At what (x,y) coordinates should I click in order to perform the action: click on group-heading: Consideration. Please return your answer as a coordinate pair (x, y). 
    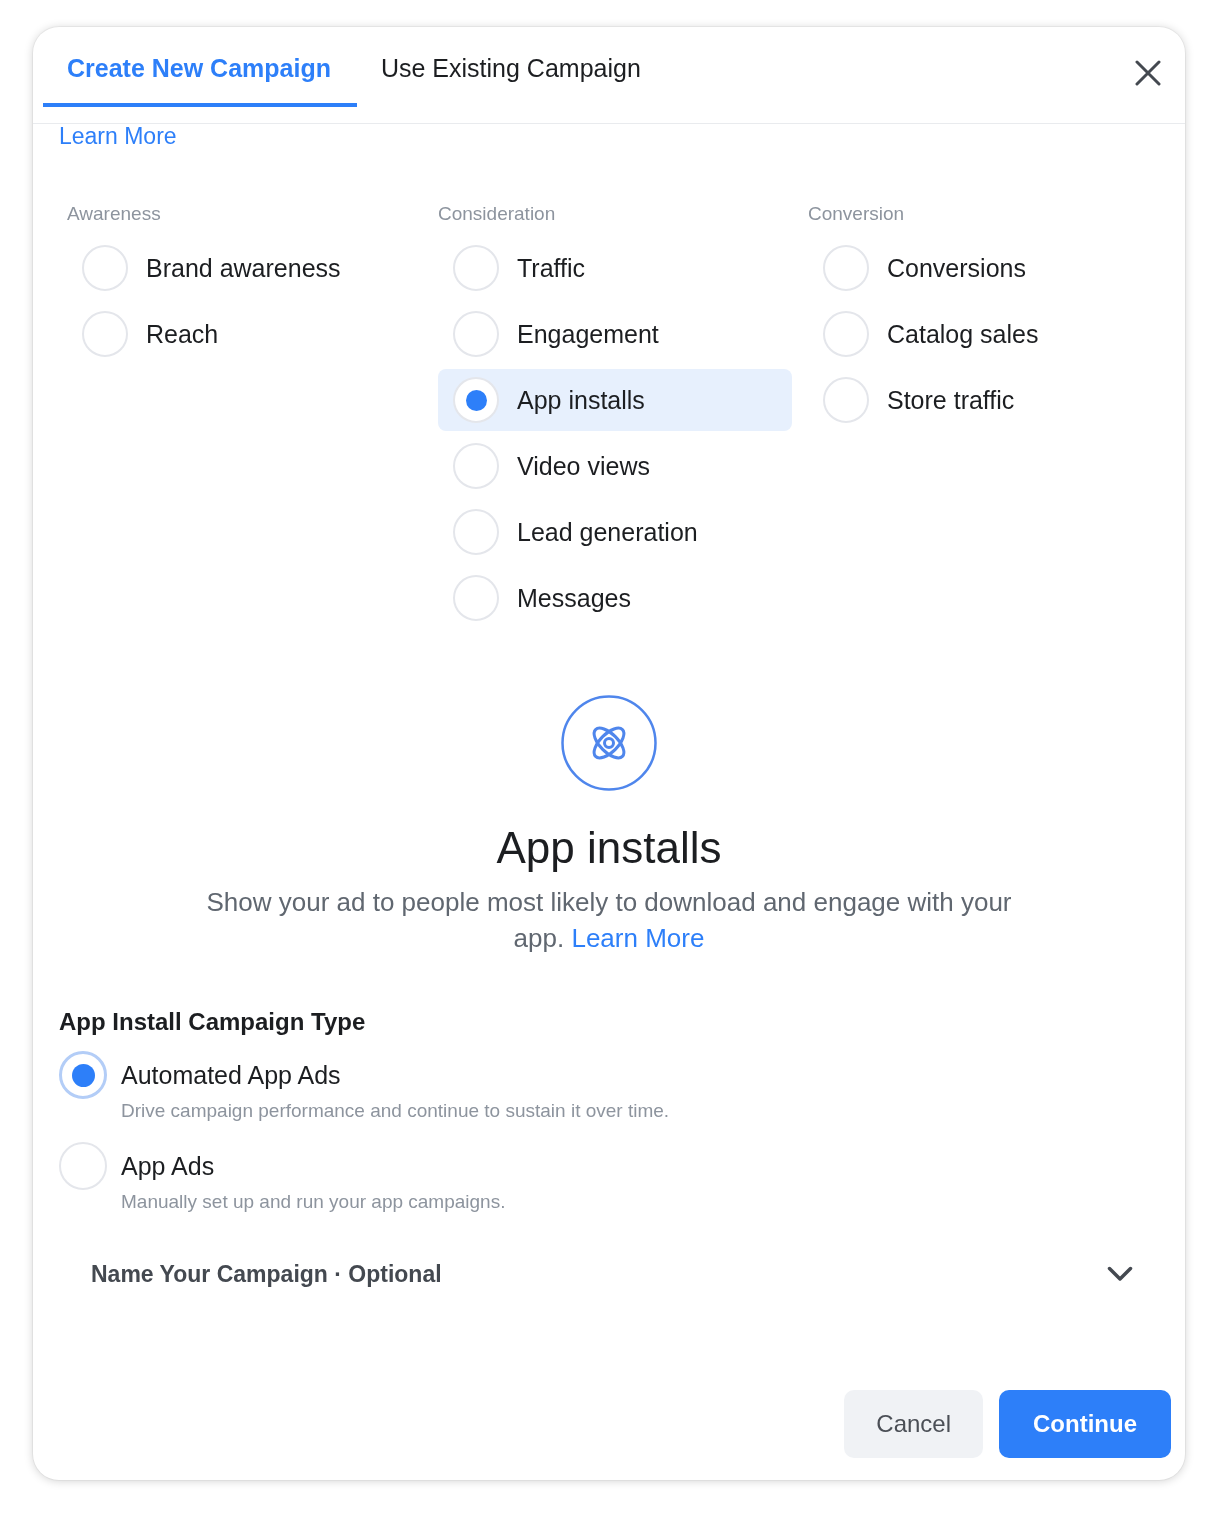
    Looking at the image, I should click on (497, 214).